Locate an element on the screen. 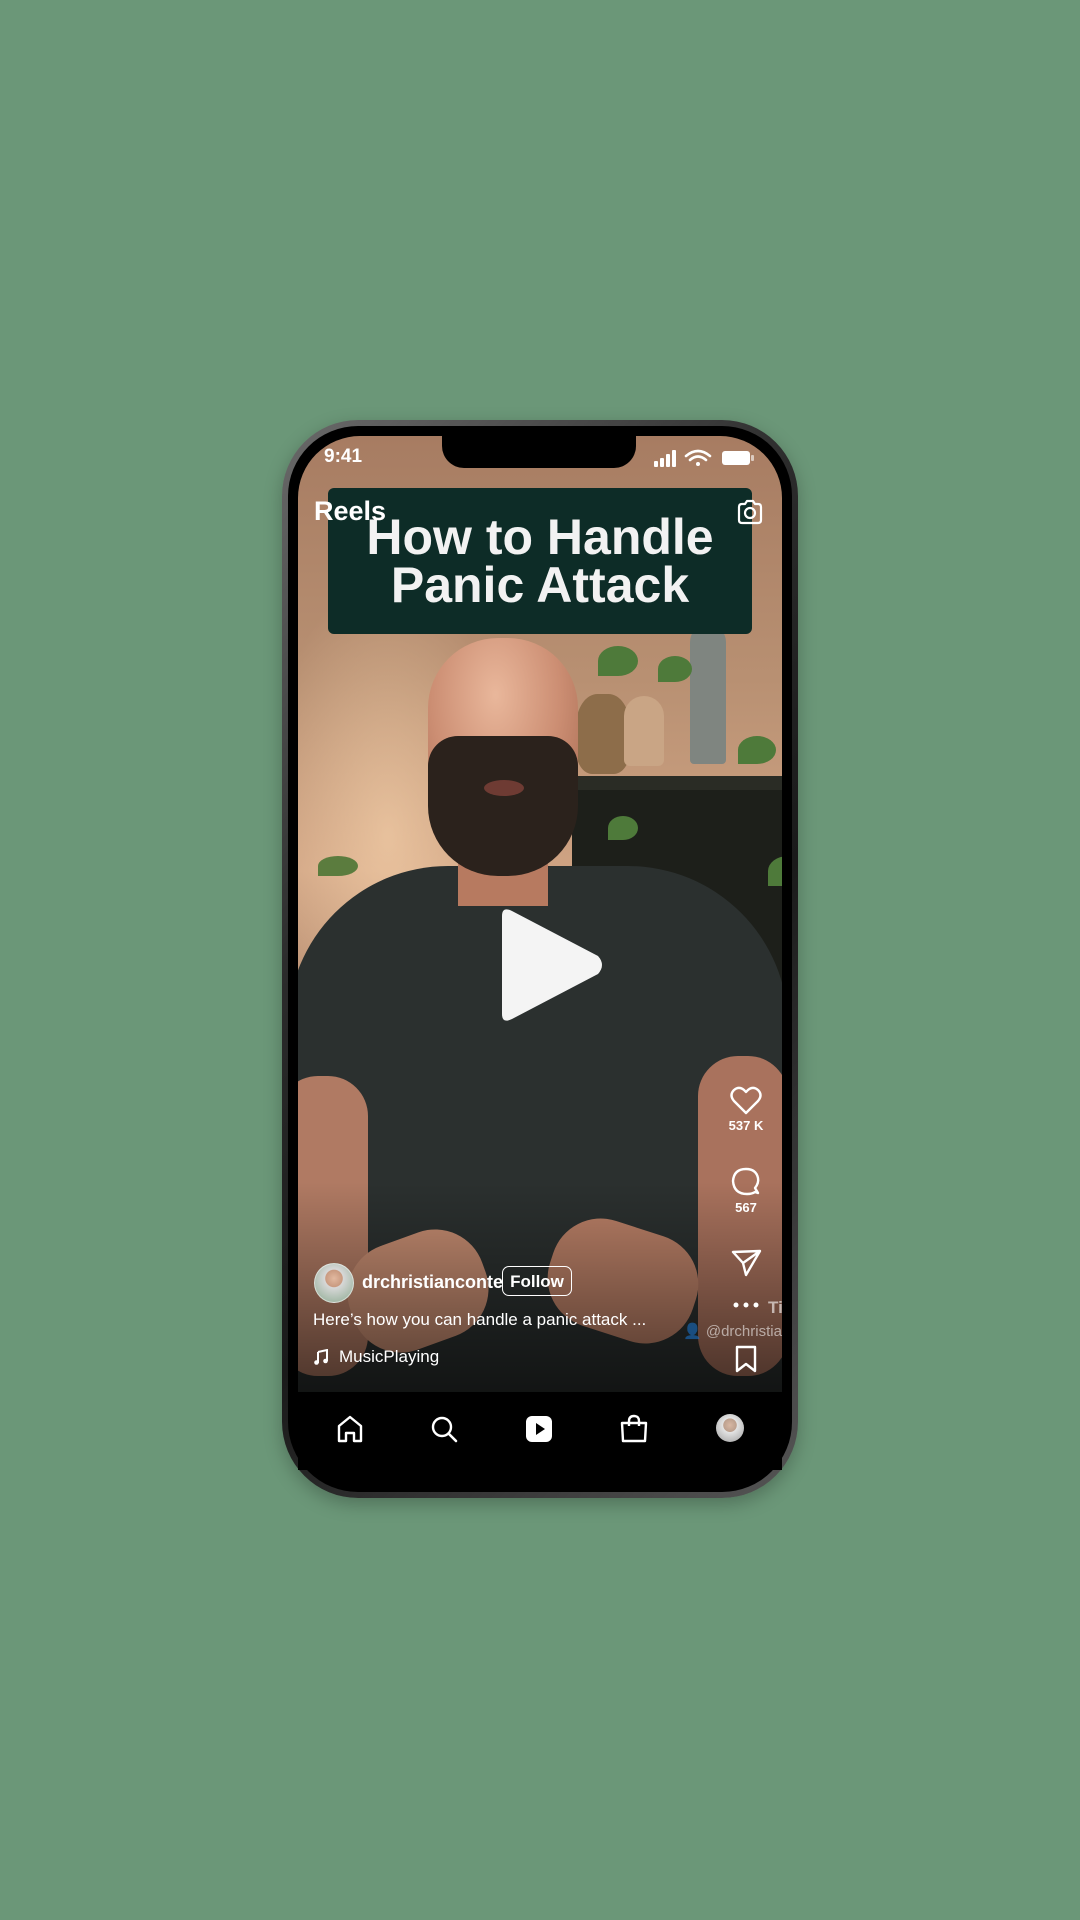  music-label: MusicPlaying is located at coordinates (389, 1356).